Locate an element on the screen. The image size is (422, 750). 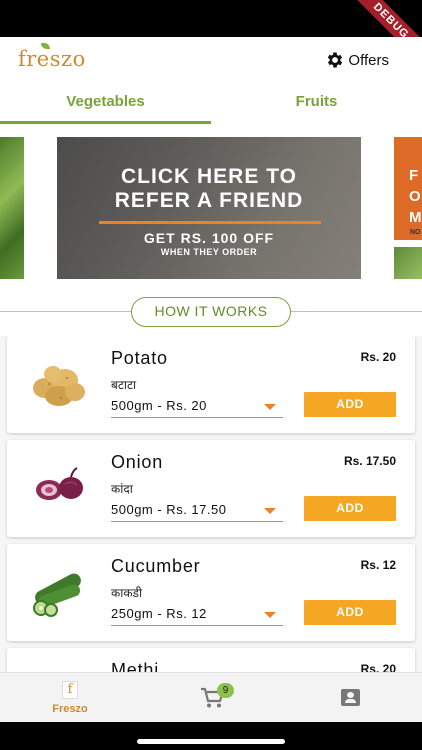
offers-label: Offers is located at coordinates (368, 60).